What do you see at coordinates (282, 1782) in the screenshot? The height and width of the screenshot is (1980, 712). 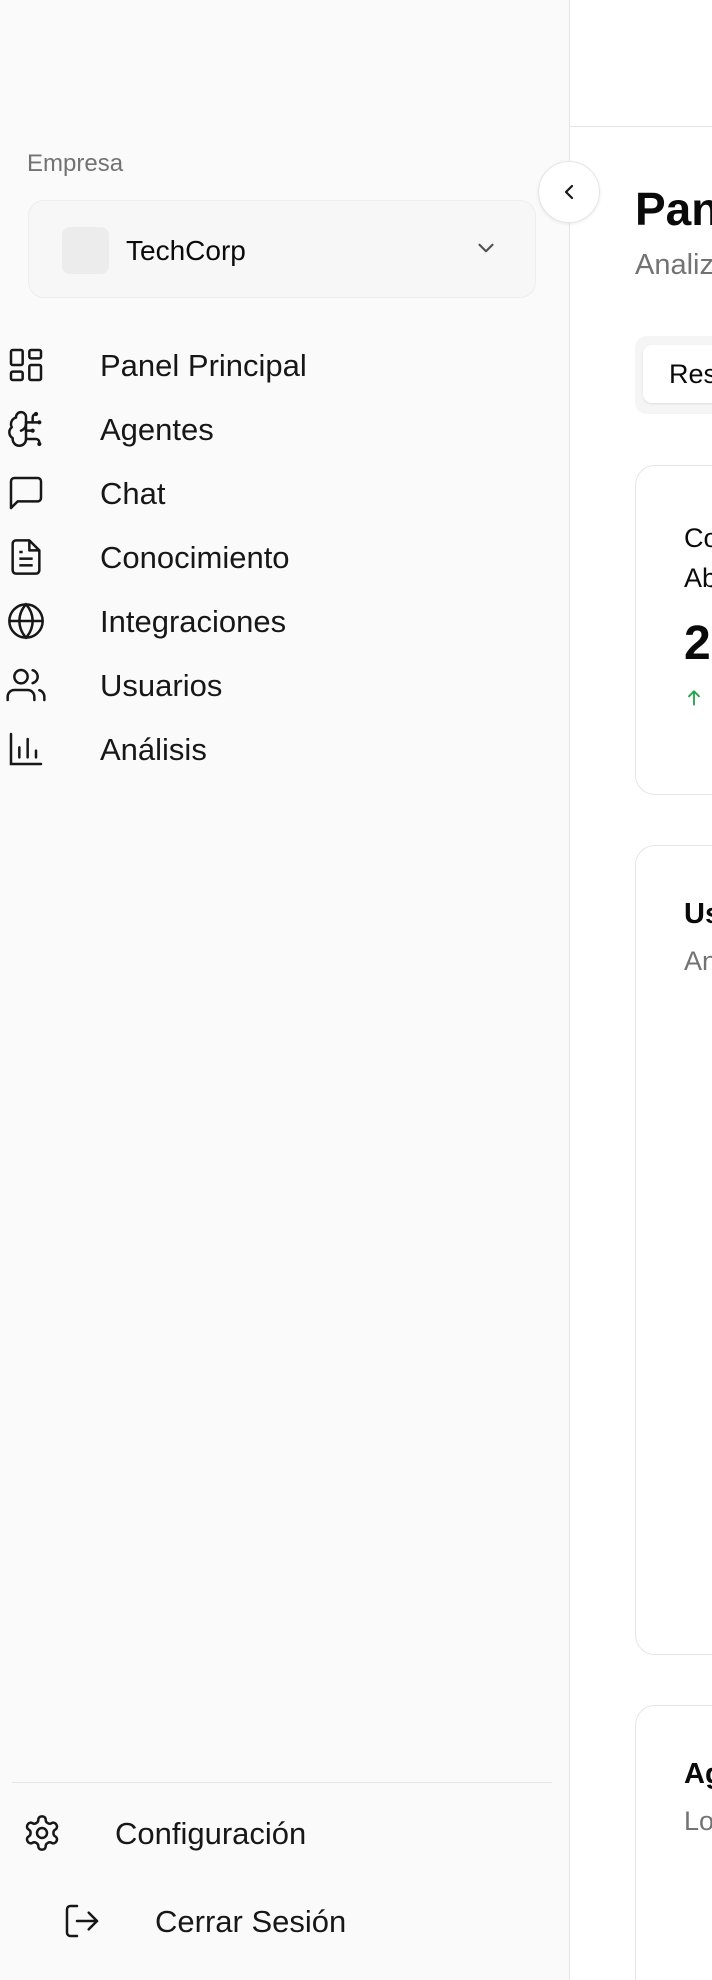 I see `sidebar-divider` at bounding box center [282, 1782].